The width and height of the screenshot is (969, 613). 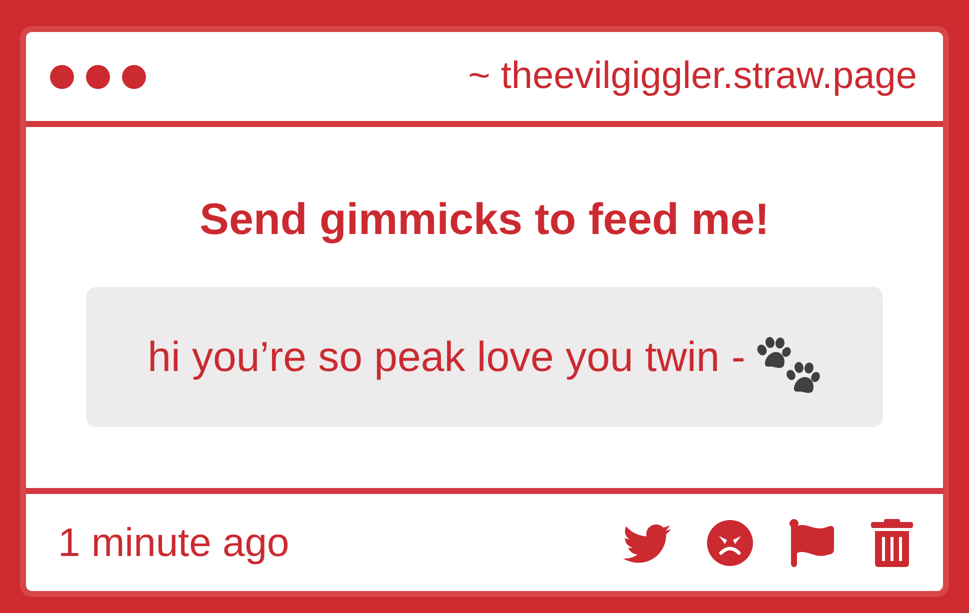 I want to click on message-text: hi you’re so peak love you twin -, so click(x=447, y=357).